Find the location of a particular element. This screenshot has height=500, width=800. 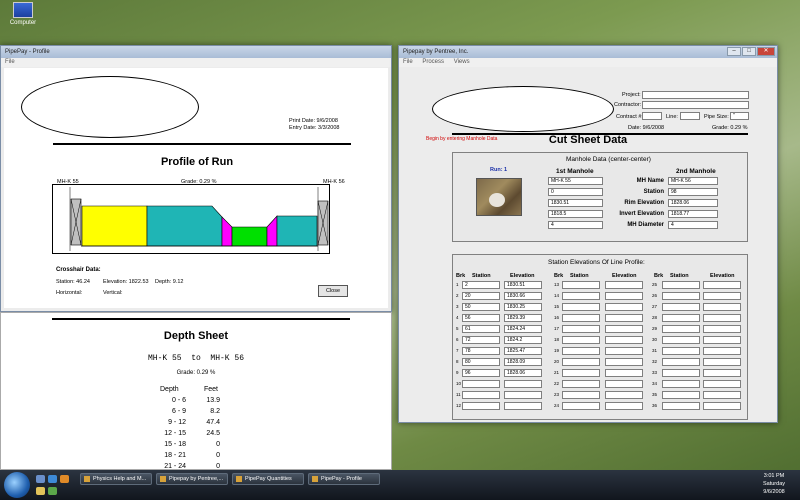

profile-menu-file: File is located at coordinates (10, 62).